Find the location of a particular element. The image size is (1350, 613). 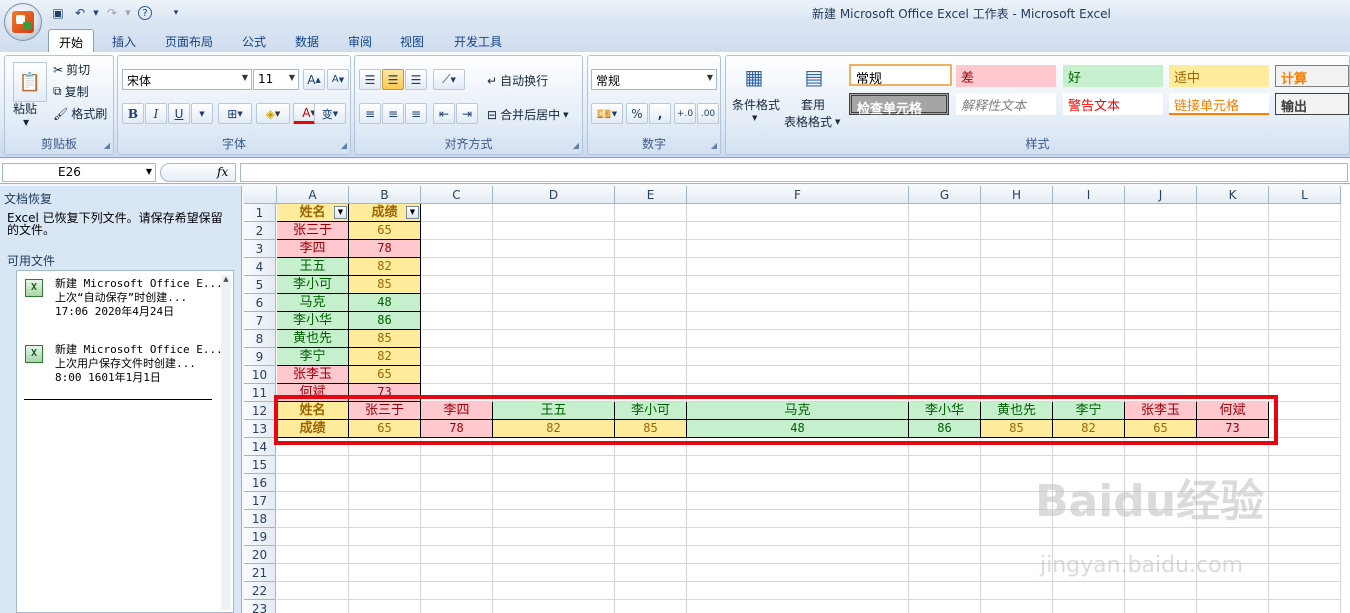

redo-icon: ↷ is located at coordinates (112, 13).